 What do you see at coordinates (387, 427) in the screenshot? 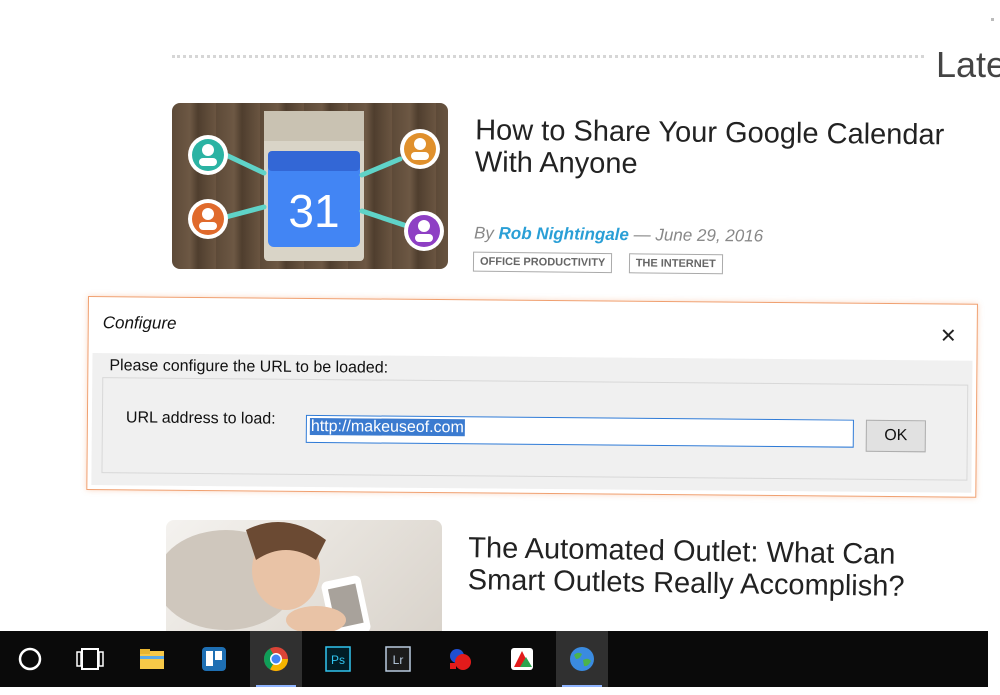
I see `url-input-value: http://makeuseof.com` at bounding box center [387, 427].